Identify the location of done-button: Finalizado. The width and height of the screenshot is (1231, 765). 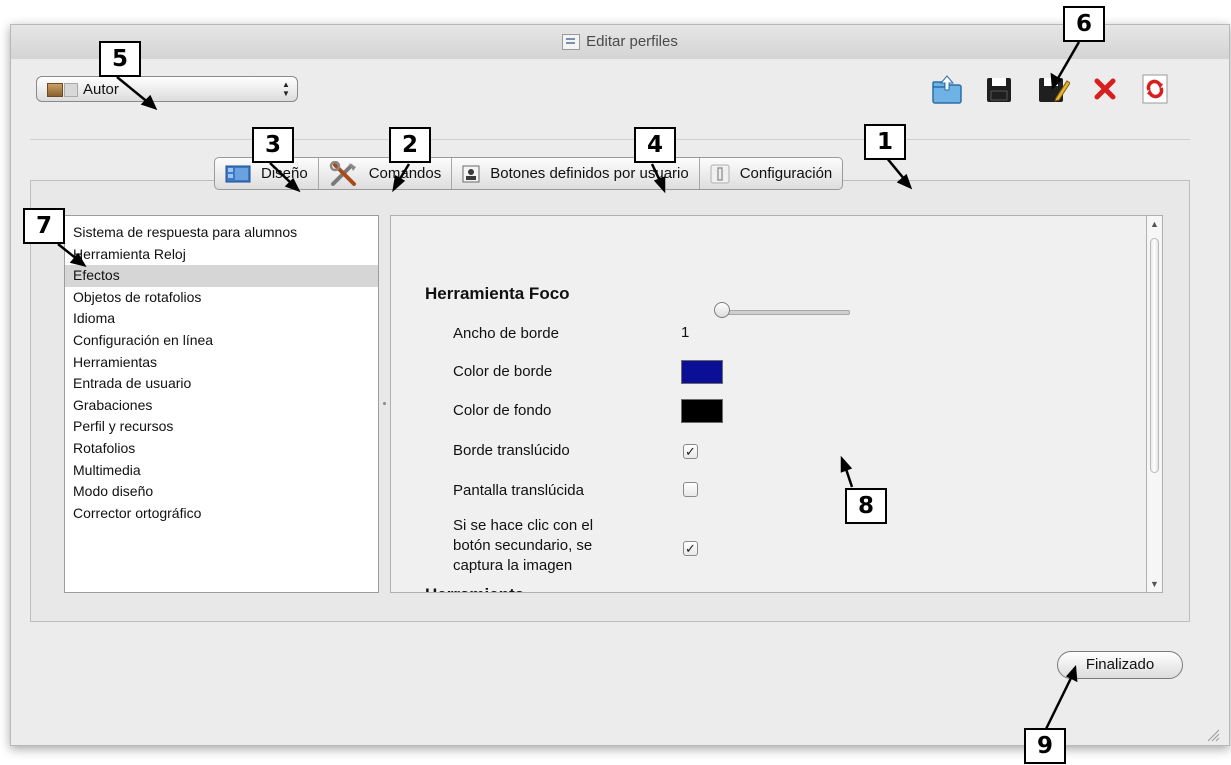
(1120, 665).